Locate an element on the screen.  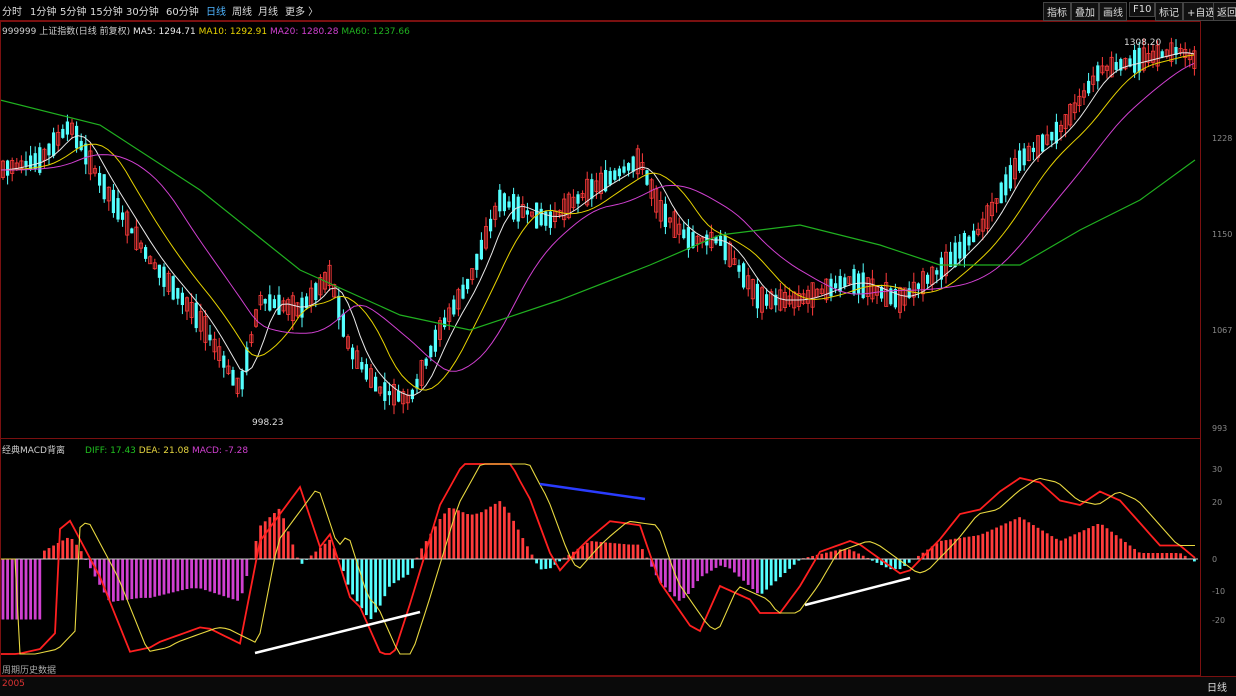
axis-label: 1150 is located at coordinates (1222, 234).